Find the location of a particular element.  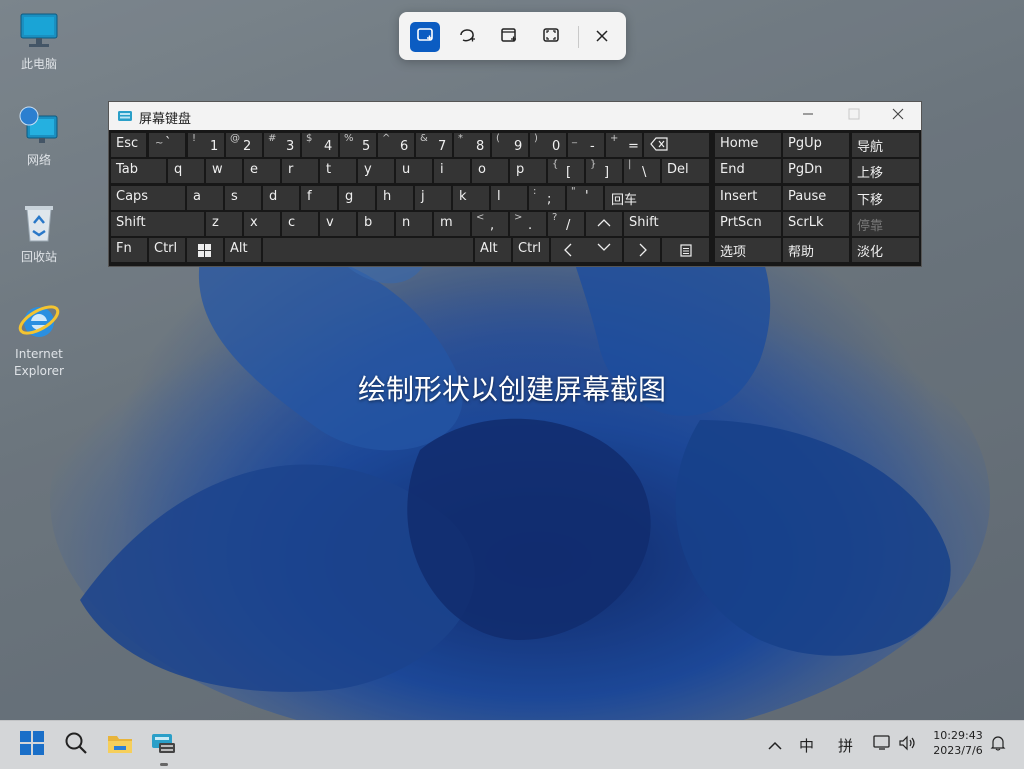

key-end: End is located at coordinates (748, 171).